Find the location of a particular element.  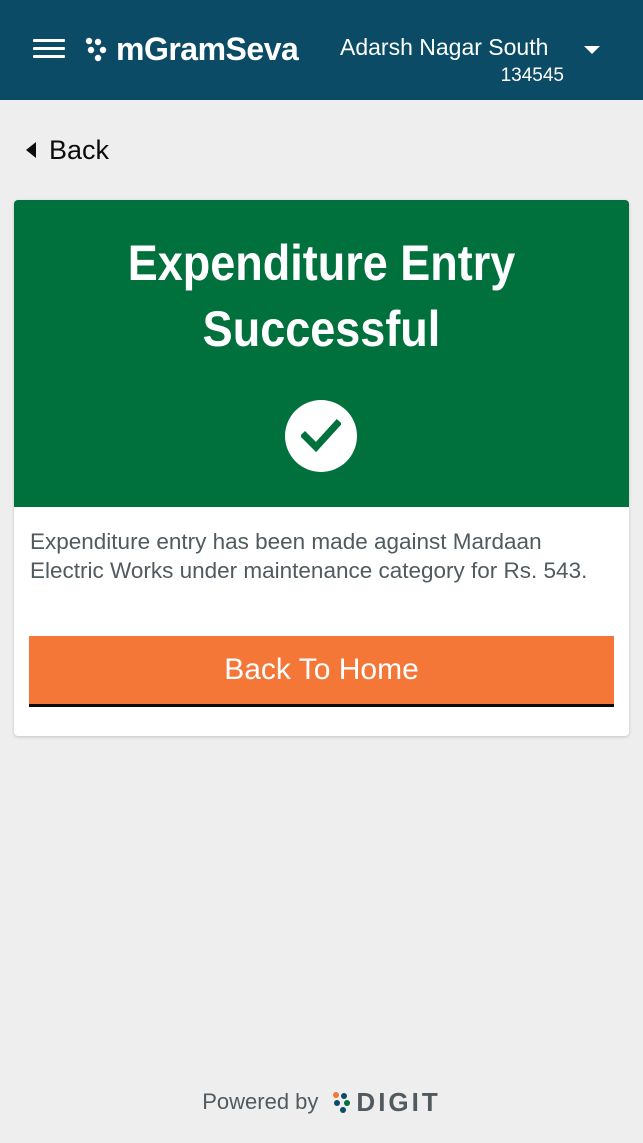

back-arrow-icon is located at coordinates (31, 150).